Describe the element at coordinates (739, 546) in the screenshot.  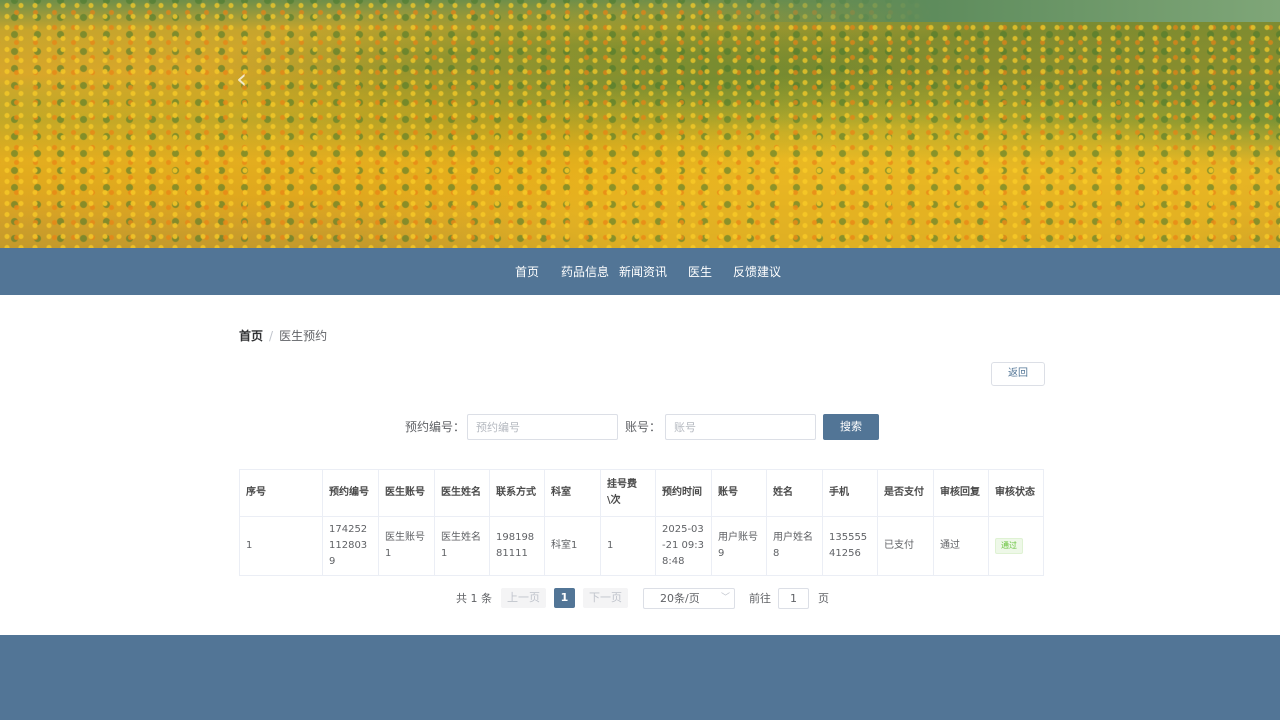
I see `cell-account: 用户账号9` at that location.